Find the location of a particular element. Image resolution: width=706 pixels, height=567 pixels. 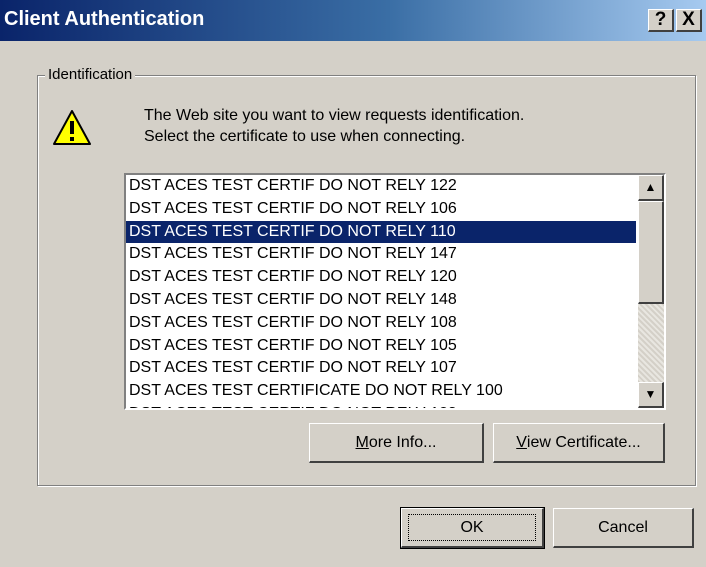

certificate-list-item: DST ACES TEST CERTIF DO NOT RELY 105 is located at coordinates (381, 346).